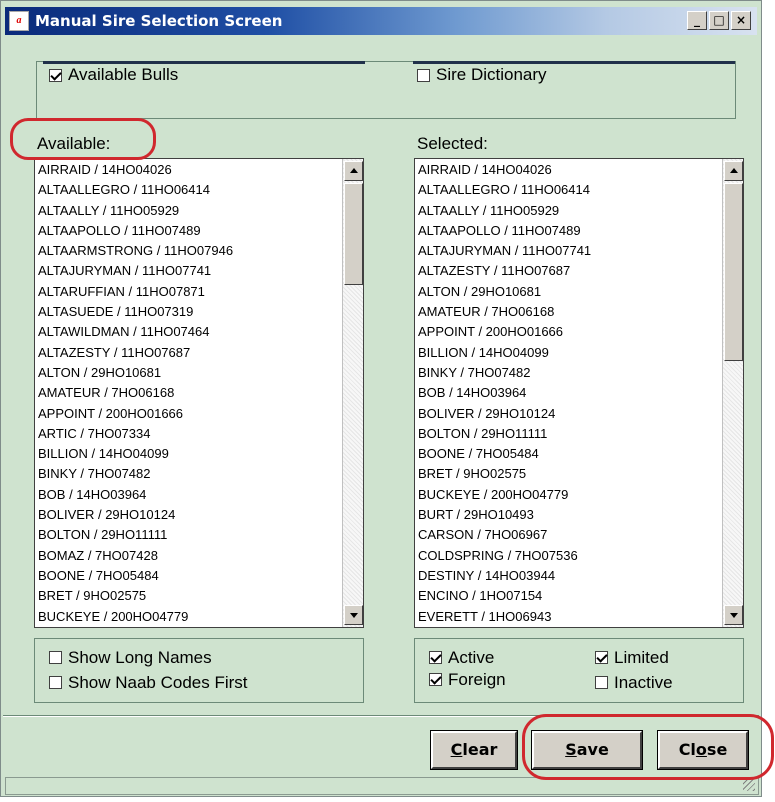  Describe the element at coordinates (189, 596) in the screenshot. I see `available-list-item: BRET / 9HO02575` at that location.